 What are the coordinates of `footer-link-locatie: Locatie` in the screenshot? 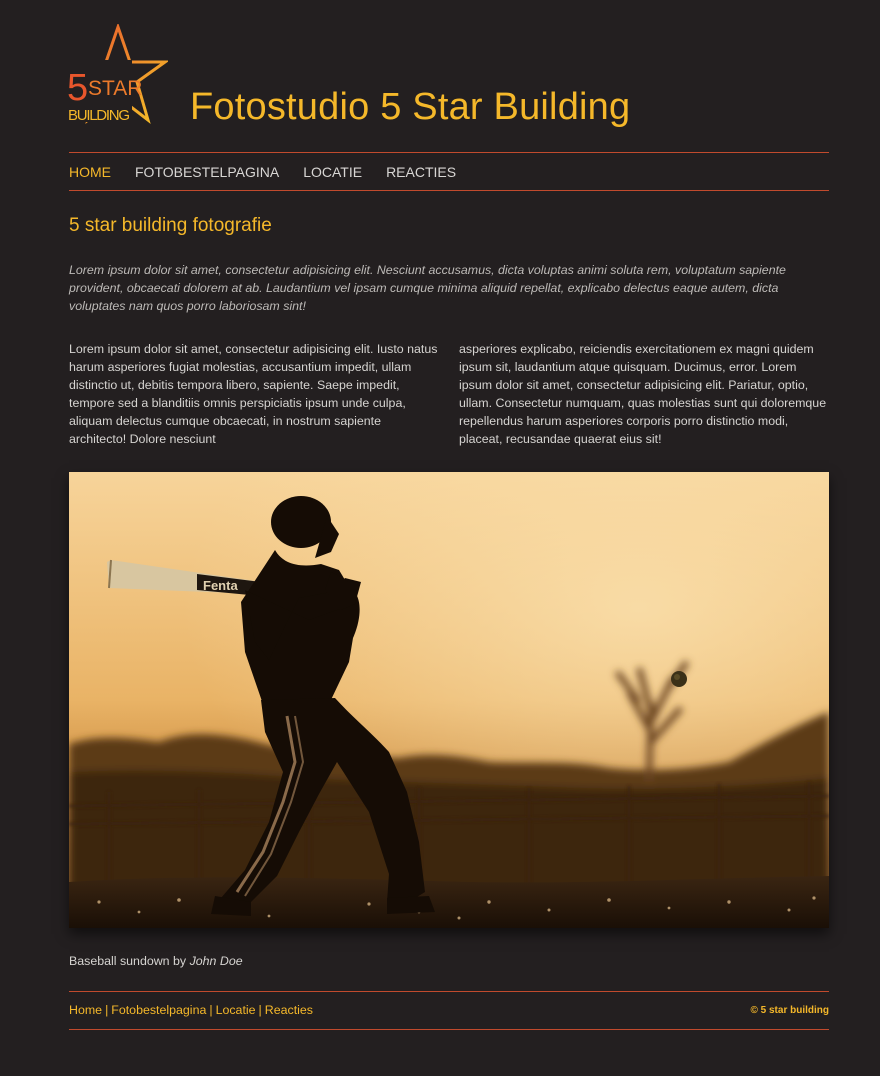 It's located at (236, 1010).